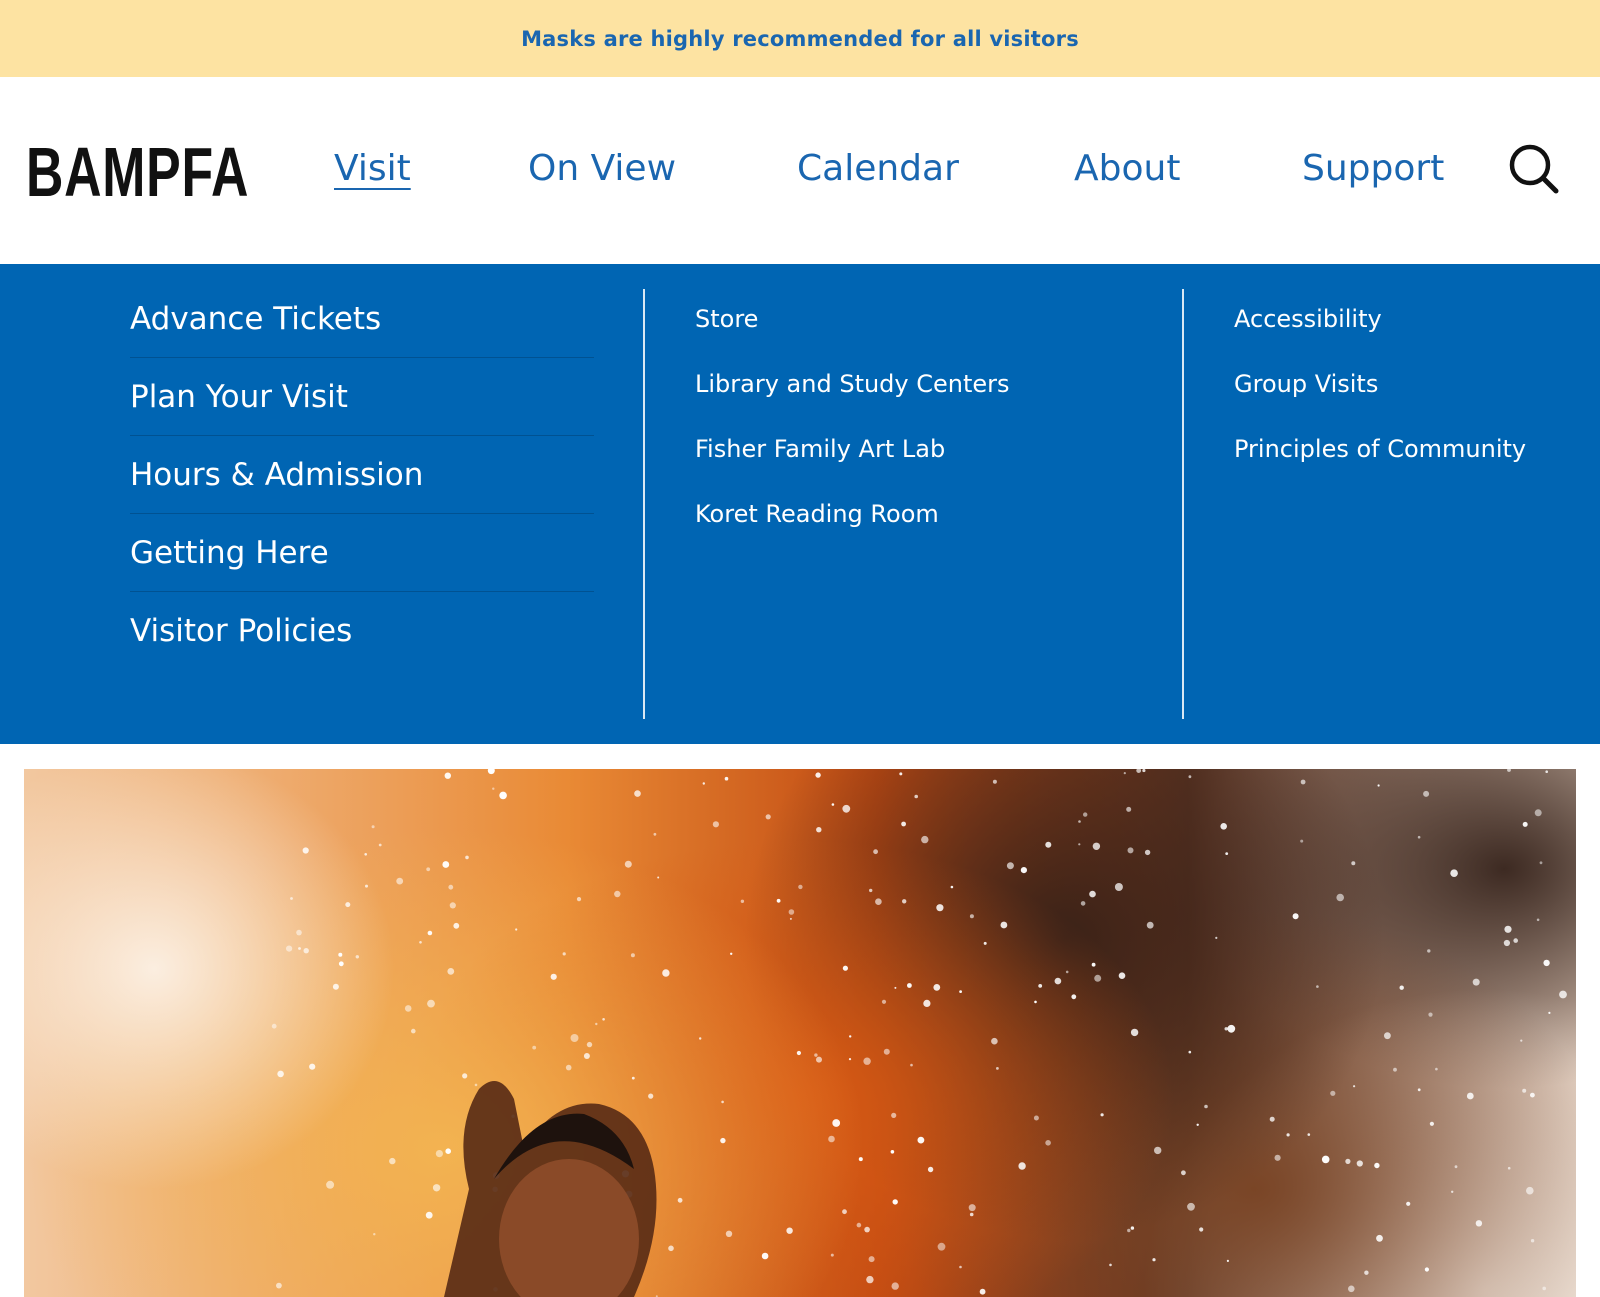 The height and width of the screenshot is (1297, 1600). Describe the element at coordinates (362, 631) in the screenshot. I see `menu-link-visitor-policies: Visitor Policies` at that location.